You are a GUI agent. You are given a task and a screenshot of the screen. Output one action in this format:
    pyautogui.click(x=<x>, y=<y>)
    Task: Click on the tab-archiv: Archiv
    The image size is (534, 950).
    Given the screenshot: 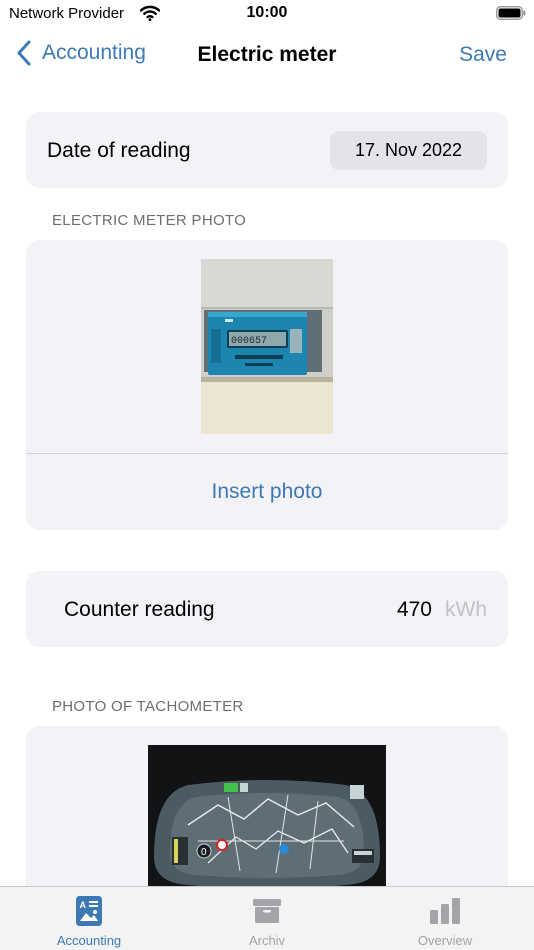 What is the action you would take?
    pyautogui.click(x=267, y=918)
    